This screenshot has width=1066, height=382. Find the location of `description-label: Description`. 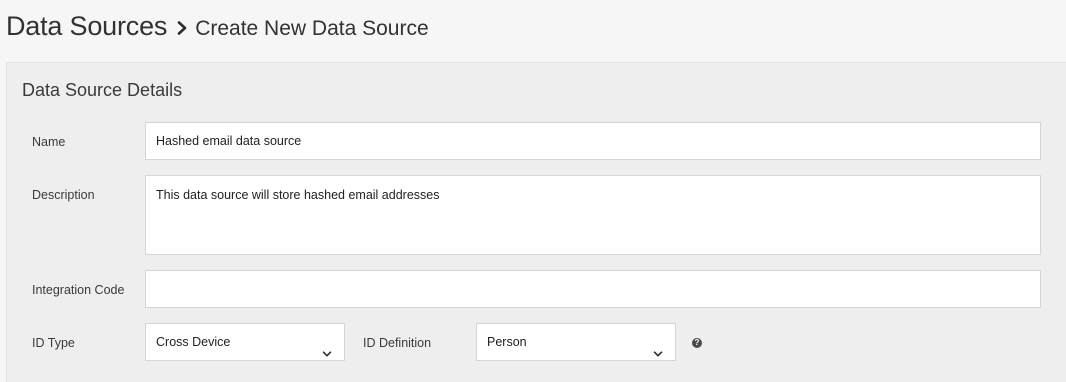

description-label: Description is located at coordinates (63, 195).